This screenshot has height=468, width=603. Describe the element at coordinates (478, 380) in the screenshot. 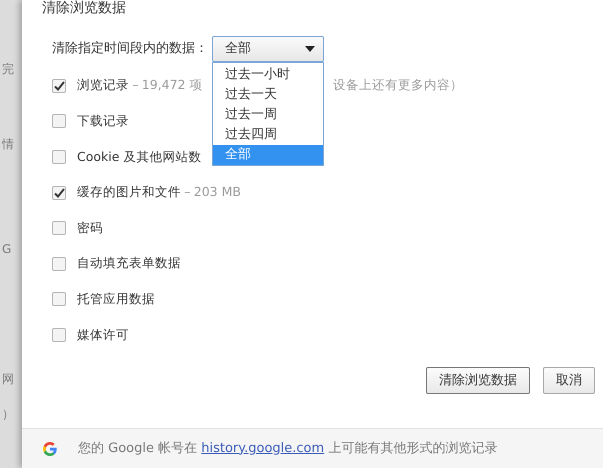

I see `clear-data-button: 清除浏览数据` at that location.